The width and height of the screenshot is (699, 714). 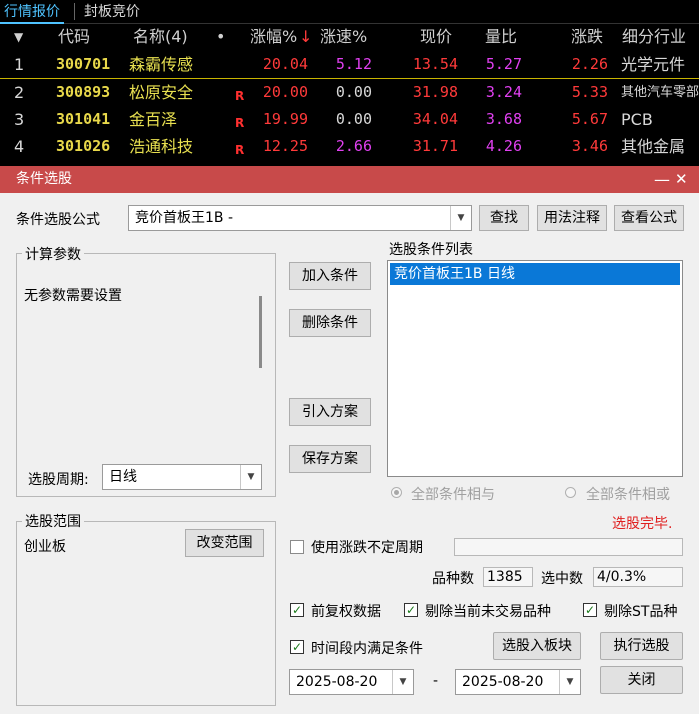 What do you see at coordinates (638, 577) in the screenshot?
I see `selected-value: 4/0.3%` at bounding box center [638, 577].